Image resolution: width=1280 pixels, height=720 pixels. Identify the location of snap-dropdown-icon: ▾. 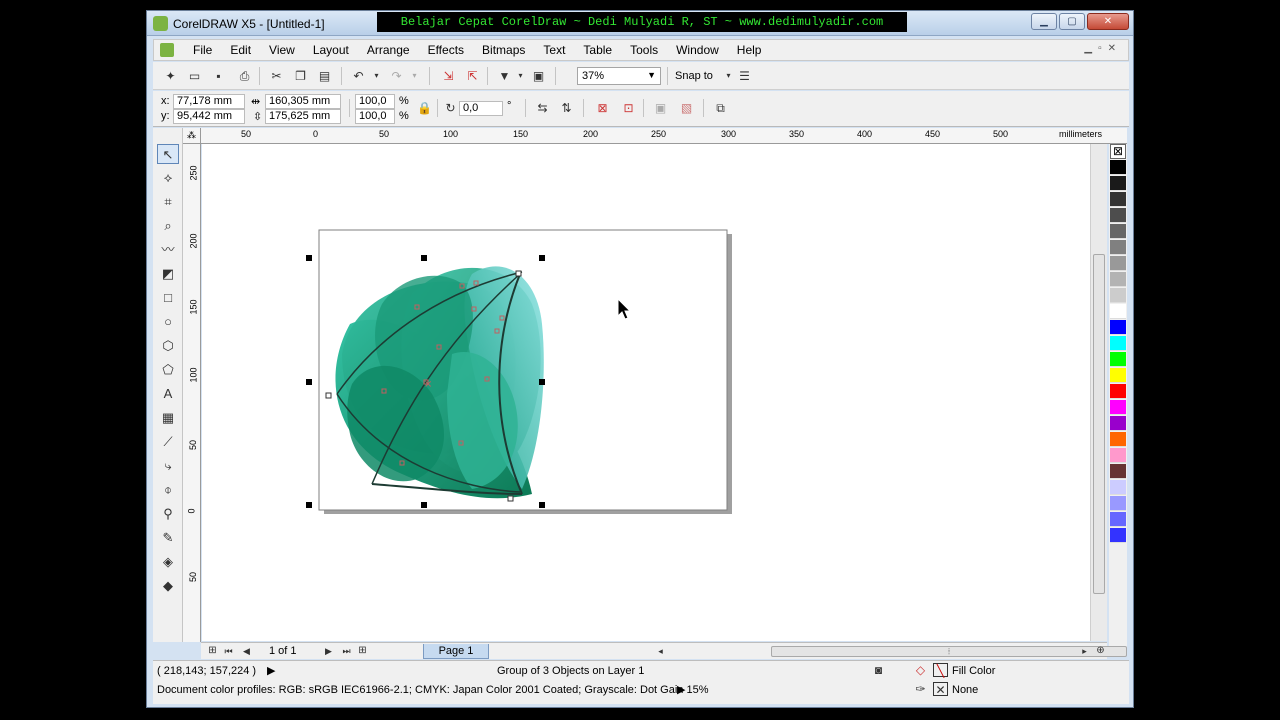
(728, 76).